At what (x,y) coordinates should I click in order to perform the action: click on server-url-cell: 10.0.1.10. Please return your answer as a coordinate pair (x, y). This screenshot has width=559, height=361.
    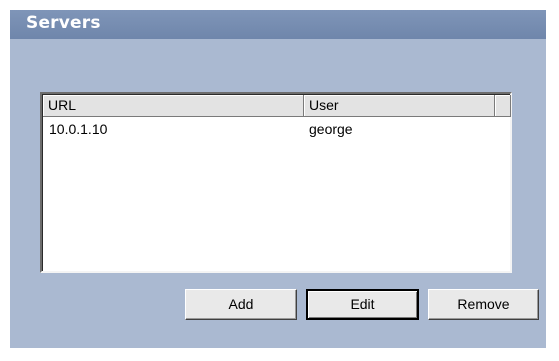
    Looking at the image, I should click on (78, 129).